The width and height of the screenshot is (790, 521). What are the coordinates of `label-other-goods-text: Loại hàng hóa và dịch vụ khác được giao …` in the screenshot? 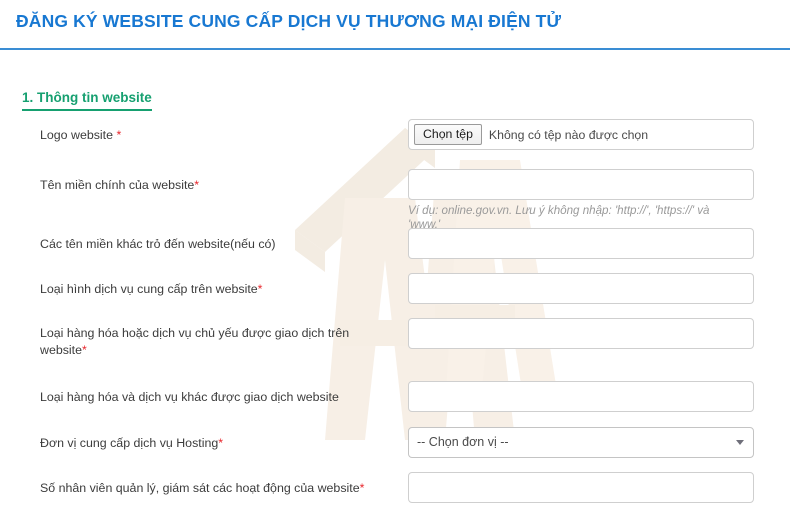 It's located at (189, 397).